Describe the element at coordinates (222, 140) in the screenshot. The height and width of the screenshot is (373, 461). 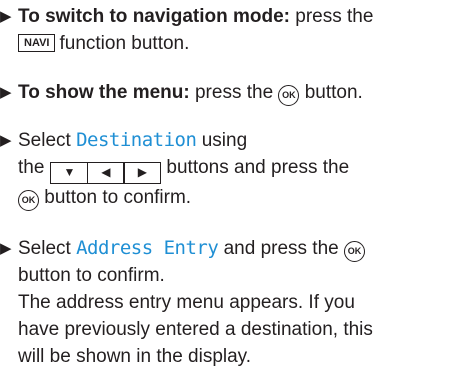
I see `step-text: using` at that location.